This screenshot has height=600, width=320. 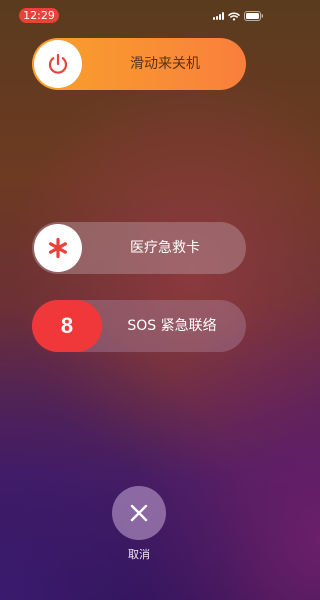 I want to click on power-icon, so click(x=58, y=63).